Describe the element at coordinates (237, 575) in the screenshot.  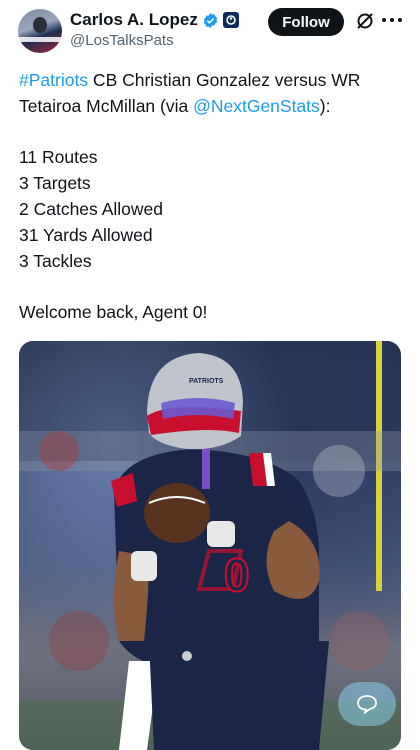
I see `jersey-number: 0` at that location.